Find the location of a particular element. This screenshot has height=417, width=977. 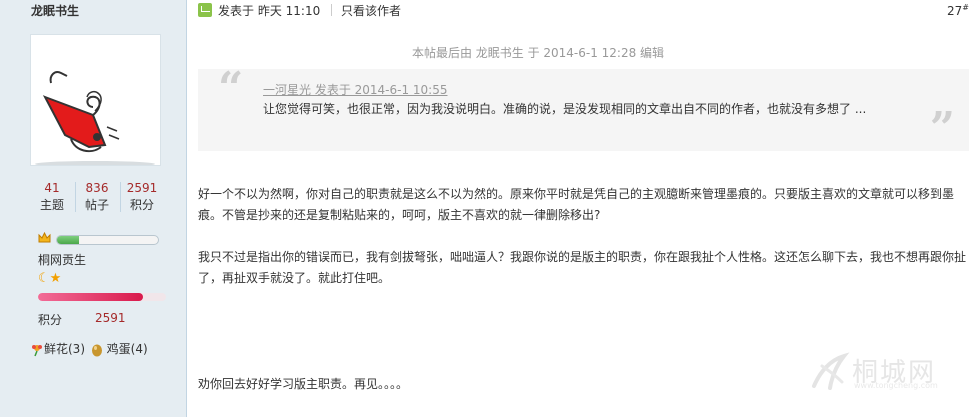

avatar-image is located at coordinates (95, 101).